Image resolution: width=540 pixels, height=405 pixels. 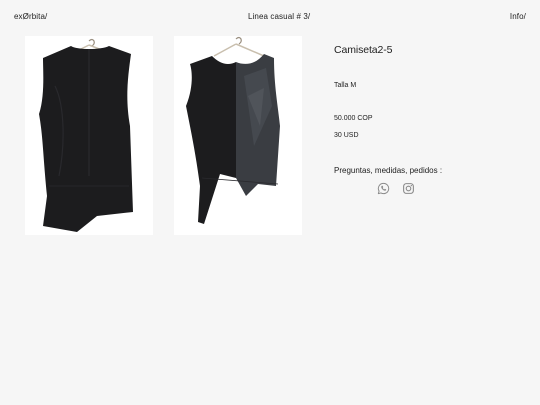 I want to click on product-photo-front, so click(x=238, y=135).